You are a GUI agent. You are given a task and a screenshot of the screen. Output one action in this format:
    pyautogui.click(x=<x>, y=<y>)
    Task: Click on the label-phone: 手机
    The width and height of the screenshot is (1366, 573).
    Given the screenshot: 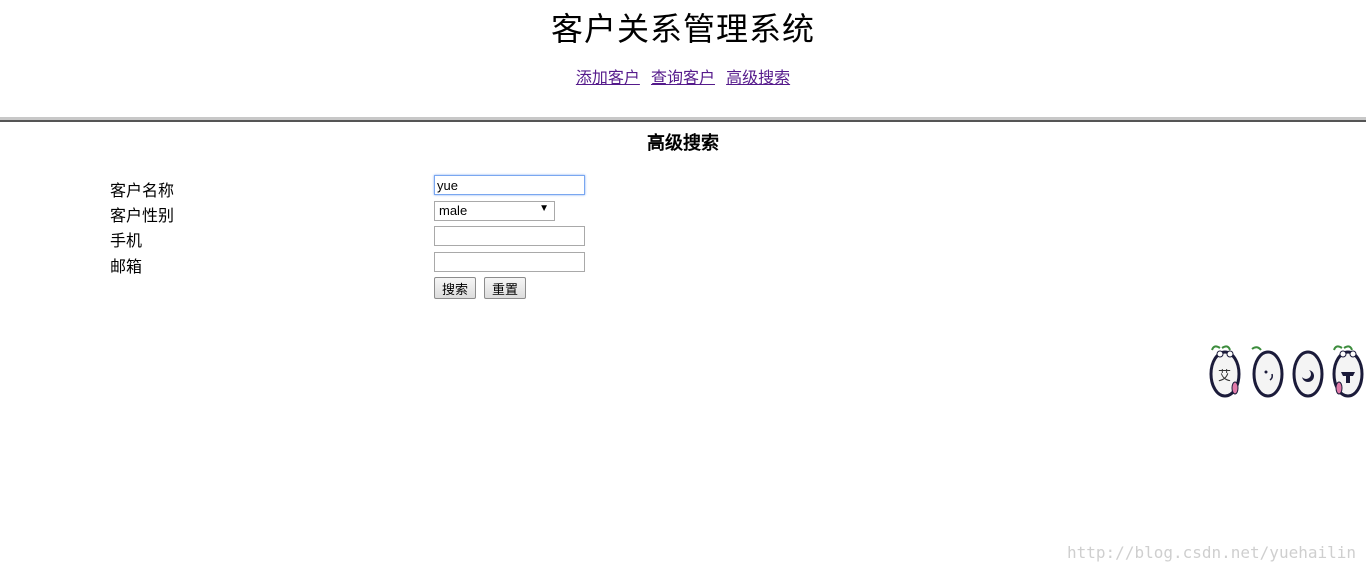 What is the action you would take?
    pyautogui.click(x=126, y=240)
    